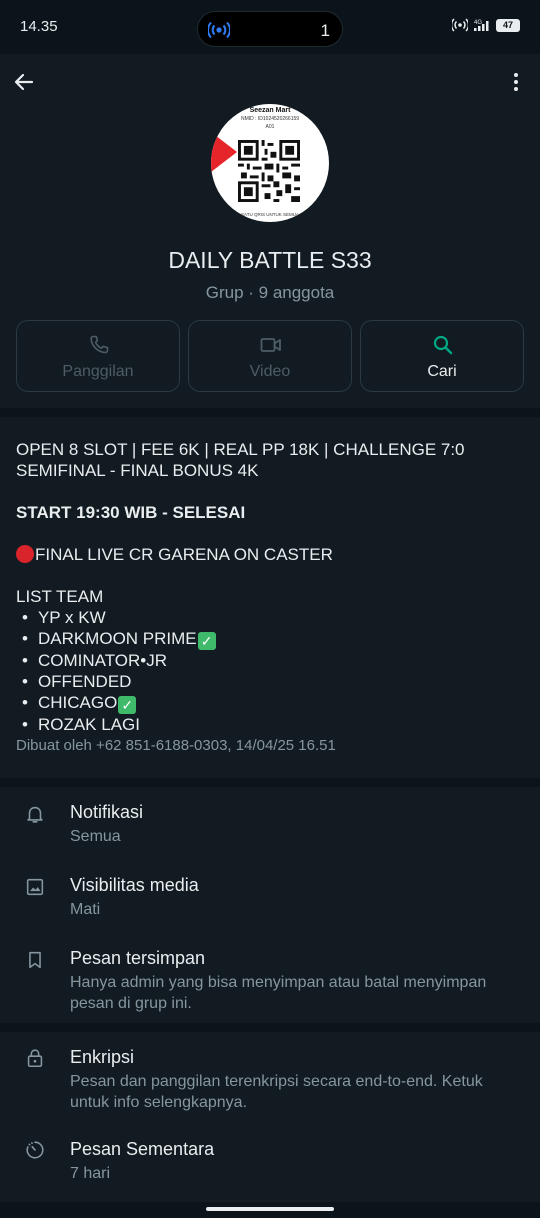  Describe the element at coordinates (25, 554) in the screenshot. I see `red-circle-emoji` at that location.